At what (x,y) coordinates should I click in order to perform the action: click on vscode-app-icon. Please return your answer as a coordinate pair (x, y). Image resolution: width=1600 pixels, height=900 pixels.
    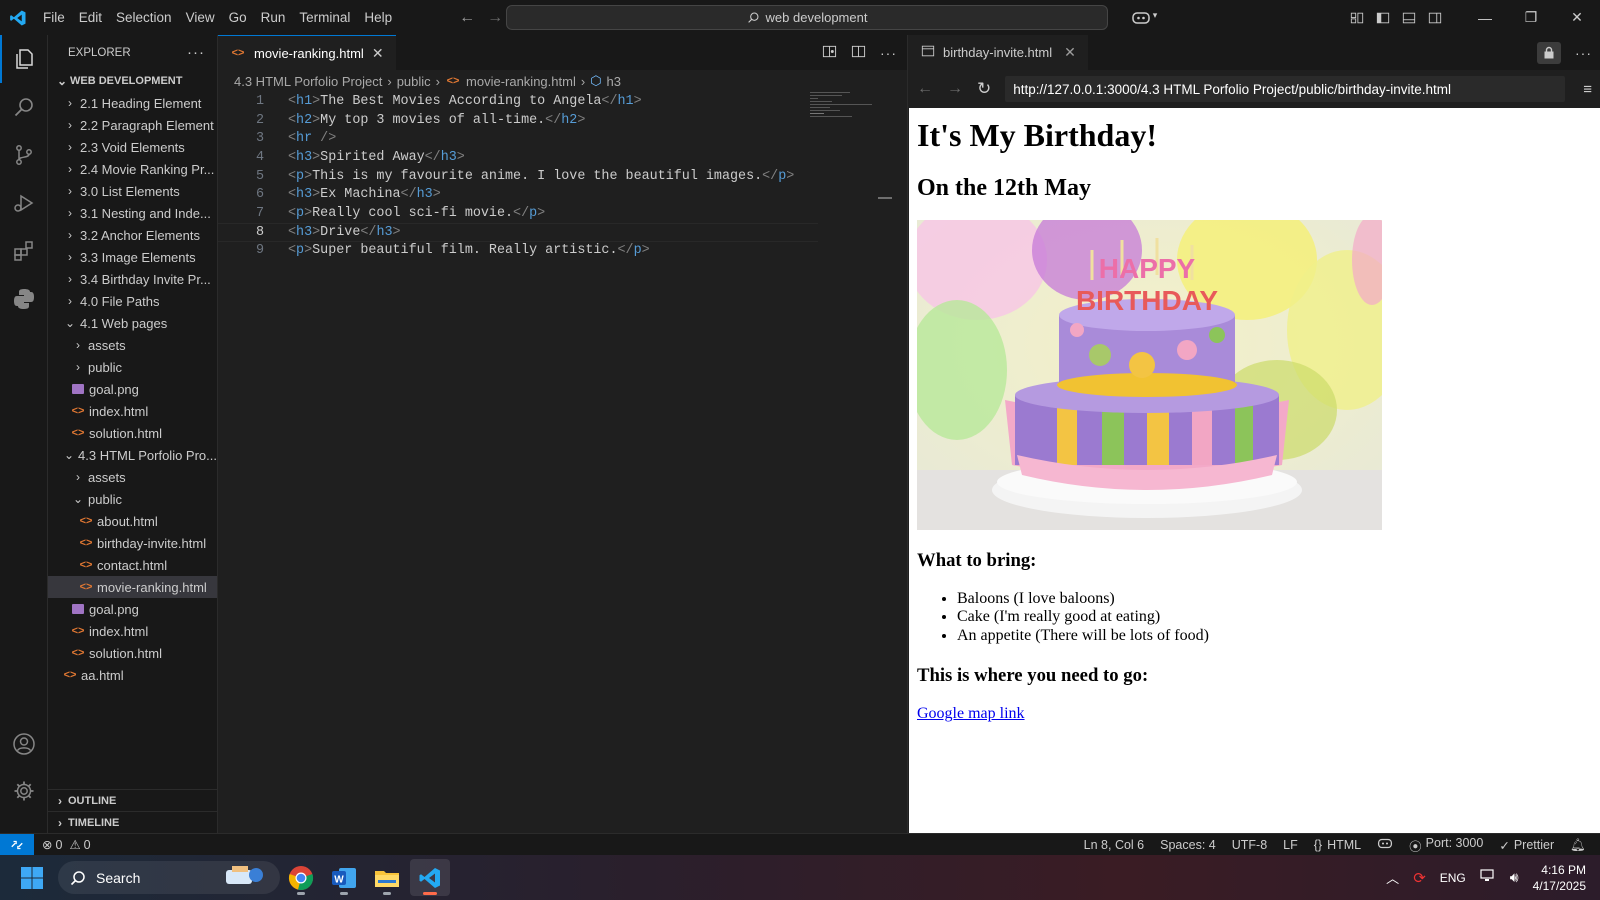
    Looking at the image, I should click on (430, 877).